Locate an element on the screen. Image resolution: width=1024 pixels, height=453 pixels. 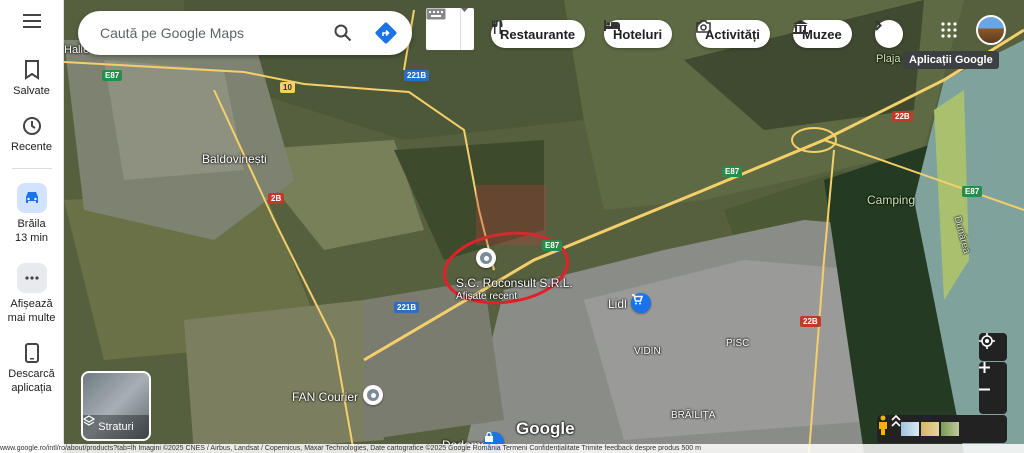
commute-braila-button: Brăila 13 min is located at coordinates (32, 214).